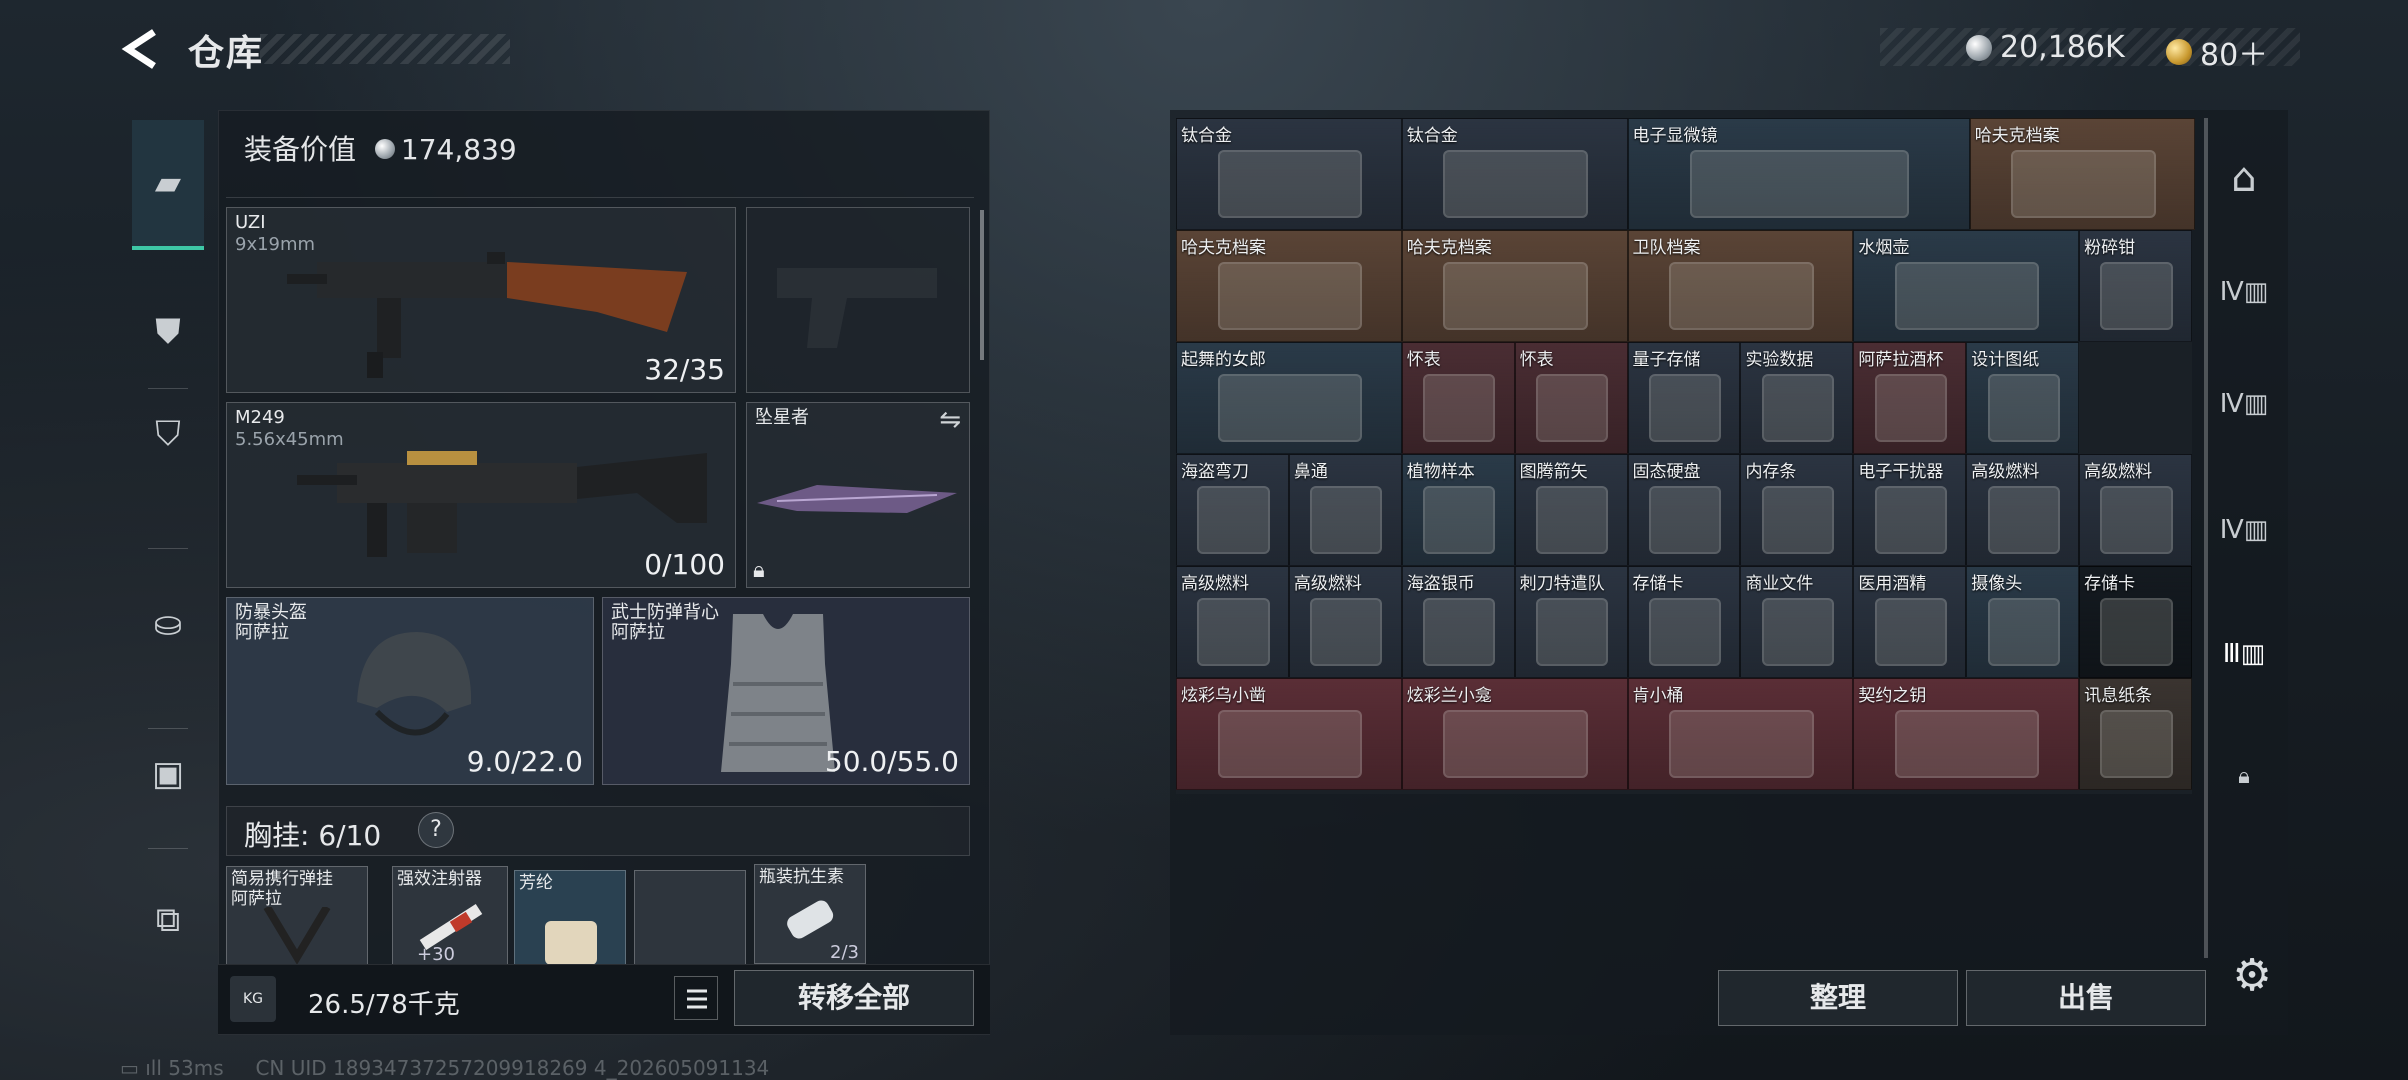 Image resolution: width=2408 pixels, height=1080 pixels. What do you see at coordinates (450, 916) in the screenshot?
I see `chest-item-injector: 强效注射器 +30` at bounding box center [450, 916].